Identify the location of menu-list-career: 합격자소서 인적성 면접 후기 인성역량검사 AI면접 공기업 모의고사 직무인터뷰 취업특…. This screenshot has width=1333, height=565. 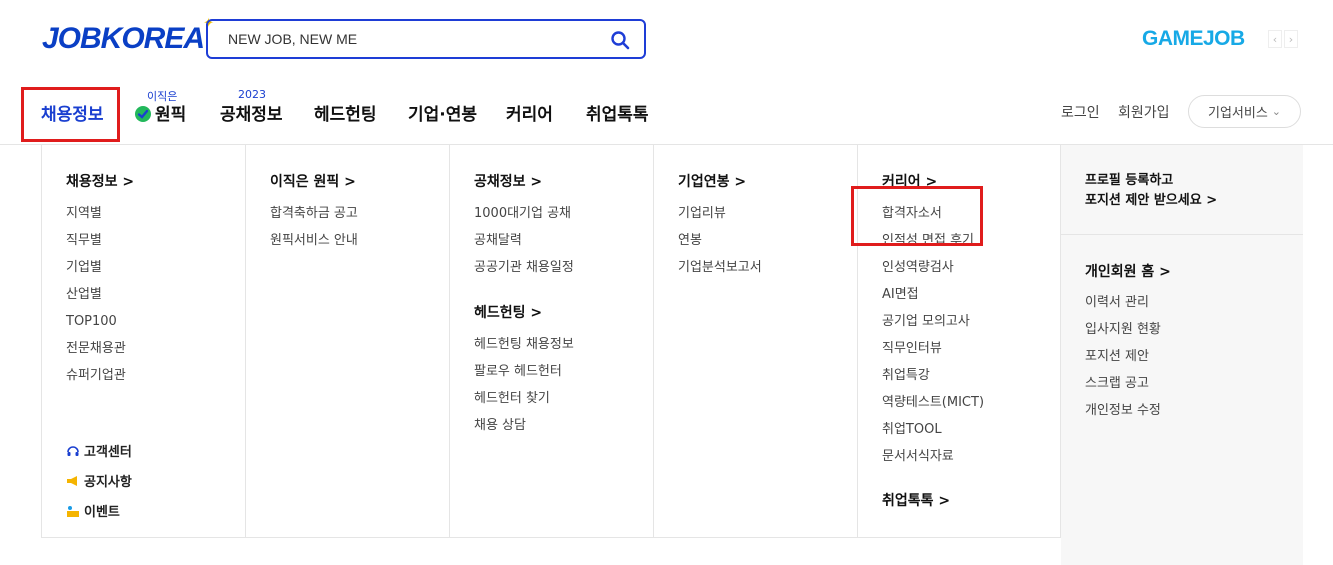
(933, 341).